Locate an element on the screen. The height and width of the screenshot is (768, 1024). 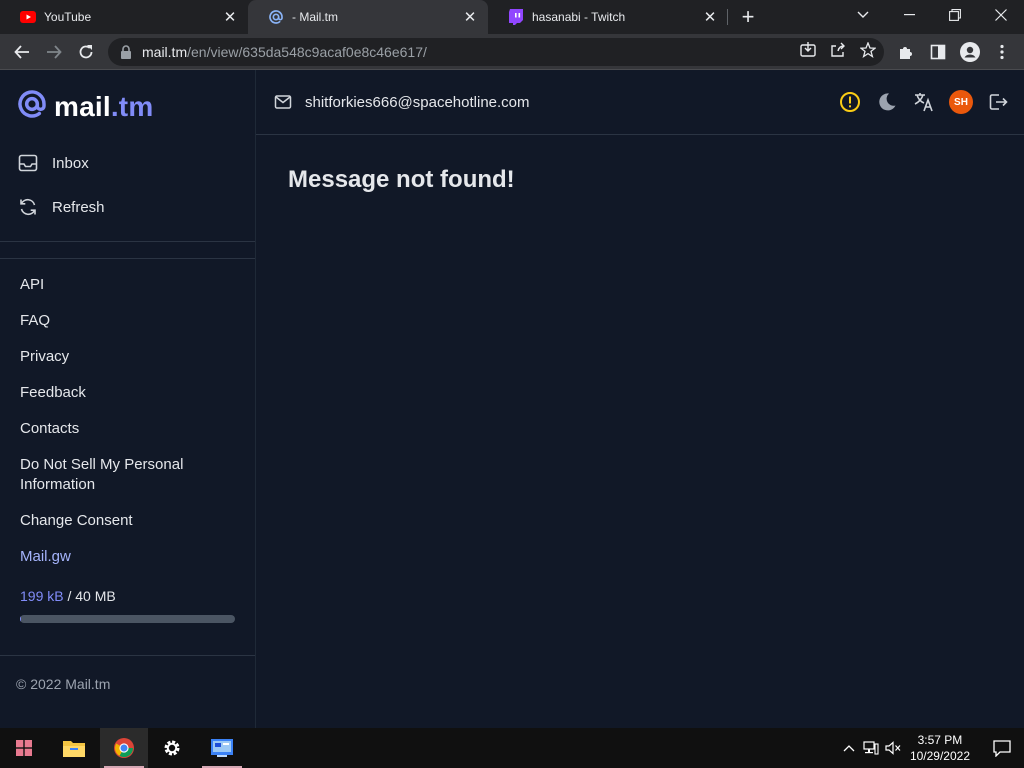
logo-text: mail.tm is located at coordinates (103, 107).